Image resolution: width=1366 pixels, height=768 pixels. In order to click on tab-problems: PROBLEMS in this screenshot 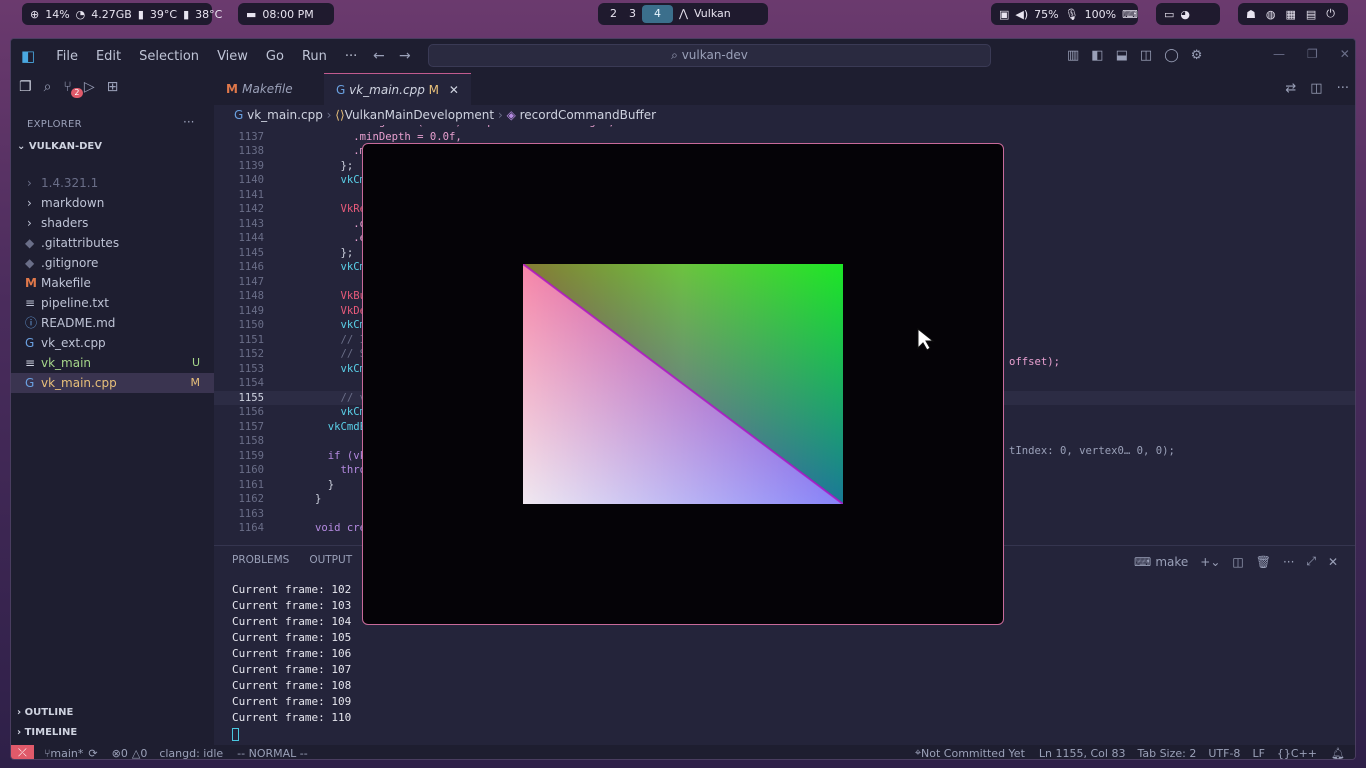, I will do `click(260, 560)`.